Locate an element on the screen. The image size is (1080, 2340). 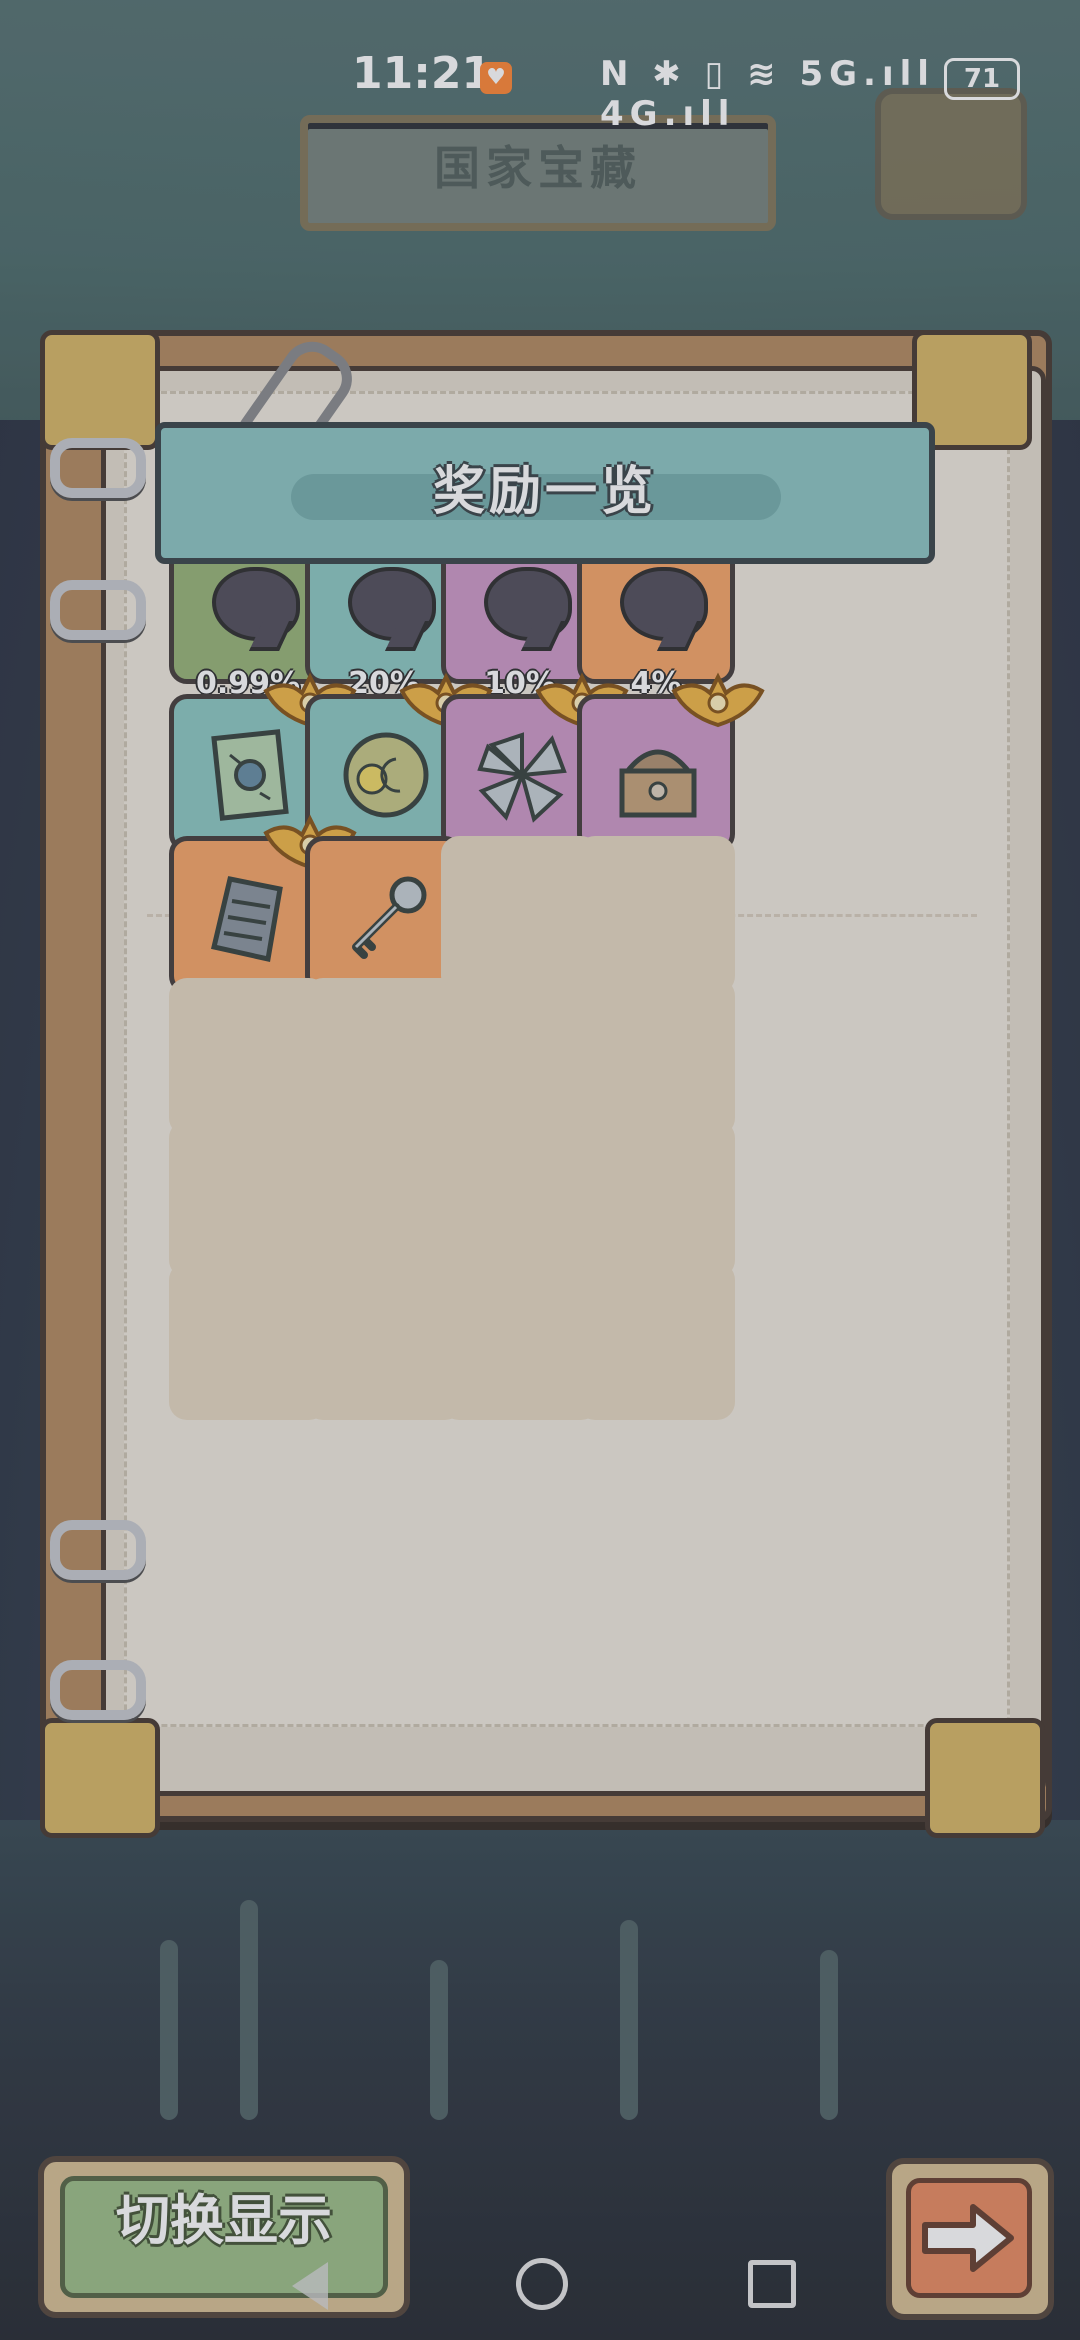
disc-icon is located at coordinates (386, 775).